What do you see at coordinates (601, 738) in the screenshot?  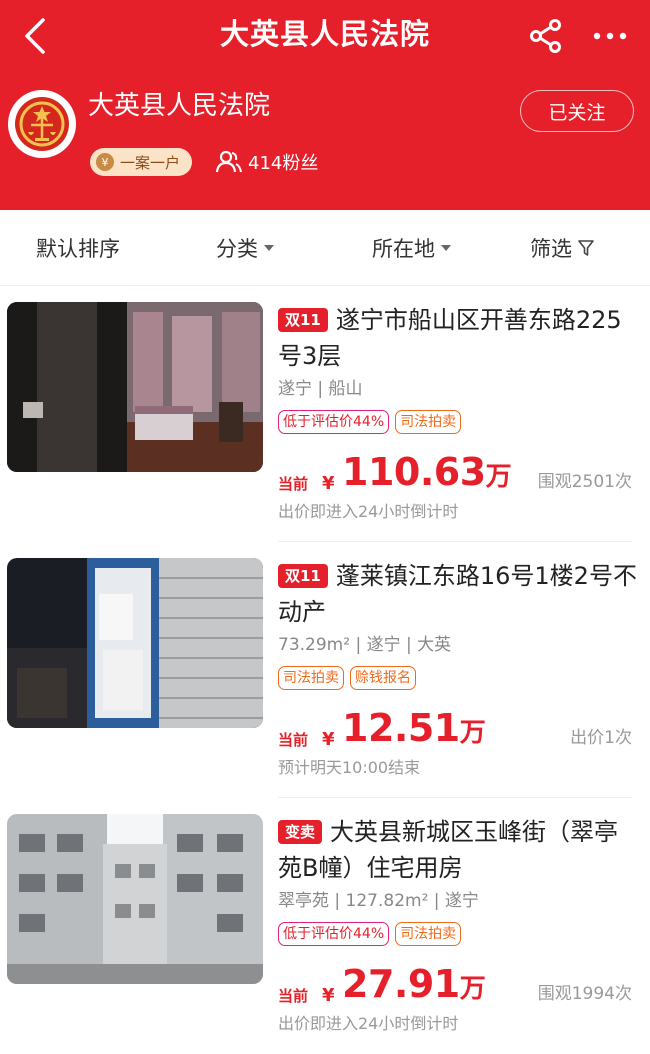 I see `bid-count: 出价1次` at bounding box center [601, 738].